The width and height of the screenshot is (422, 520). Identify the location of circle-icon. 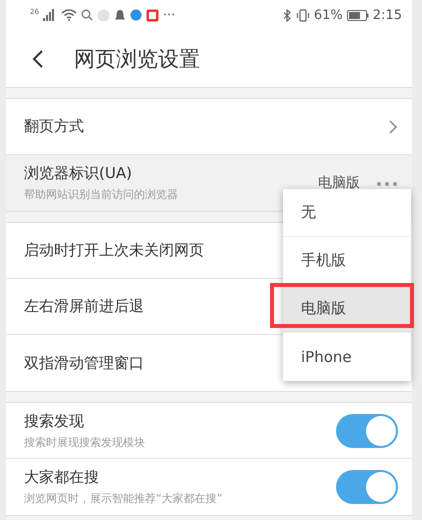
(103, 15).